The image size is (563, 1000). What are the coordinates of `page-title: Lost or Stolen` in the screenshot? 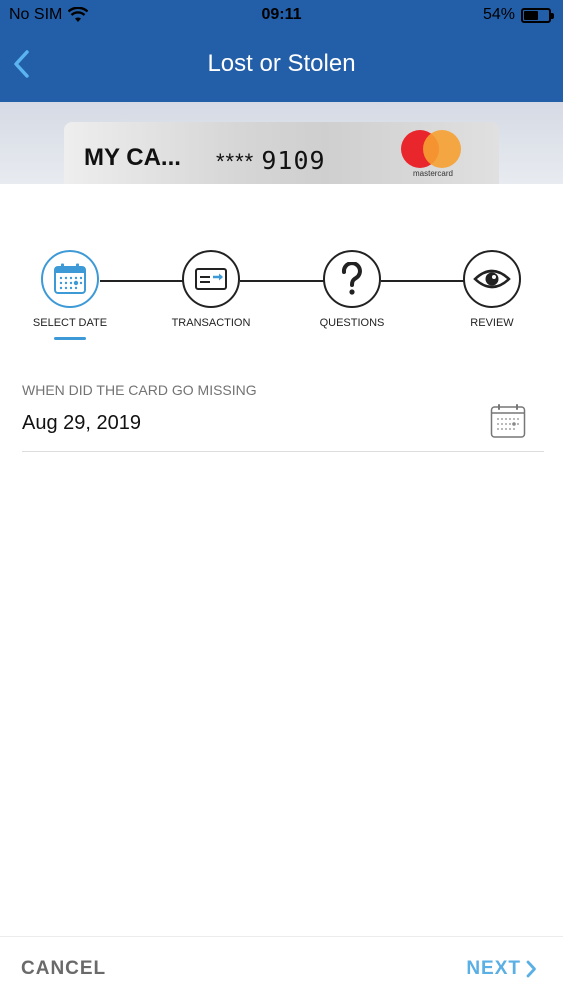 It's located at (281, 63).